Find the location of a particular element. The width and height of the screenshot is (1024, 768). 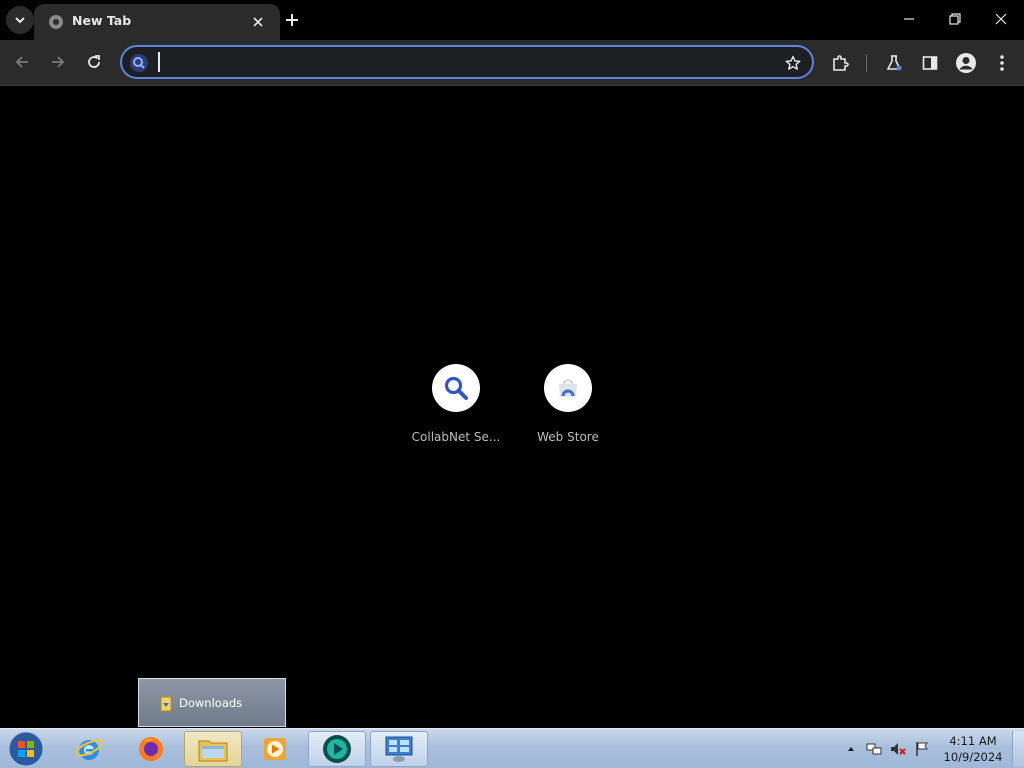

popup-label: Downloads is located at coordinates (211, 703).